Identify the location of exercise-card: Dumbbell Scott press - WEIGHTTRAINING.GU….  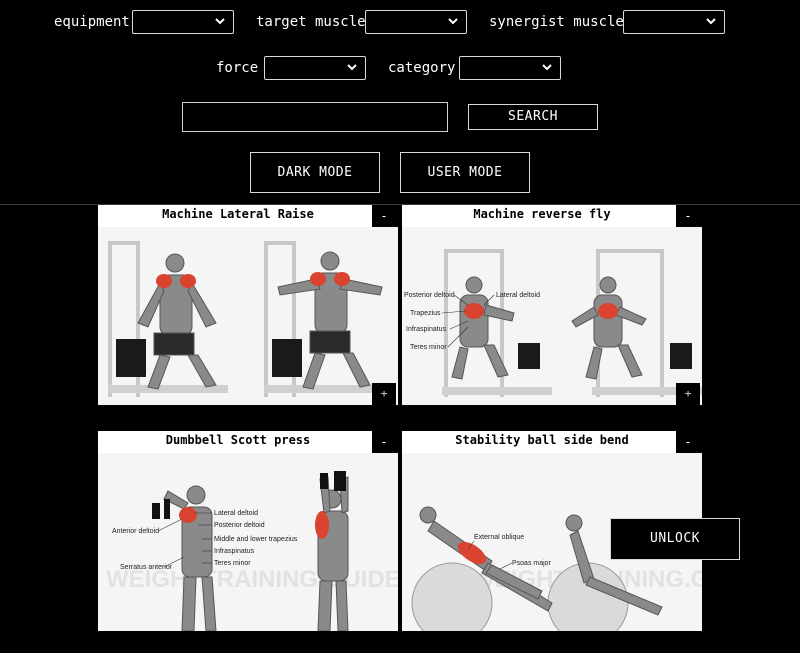
(250, 542).